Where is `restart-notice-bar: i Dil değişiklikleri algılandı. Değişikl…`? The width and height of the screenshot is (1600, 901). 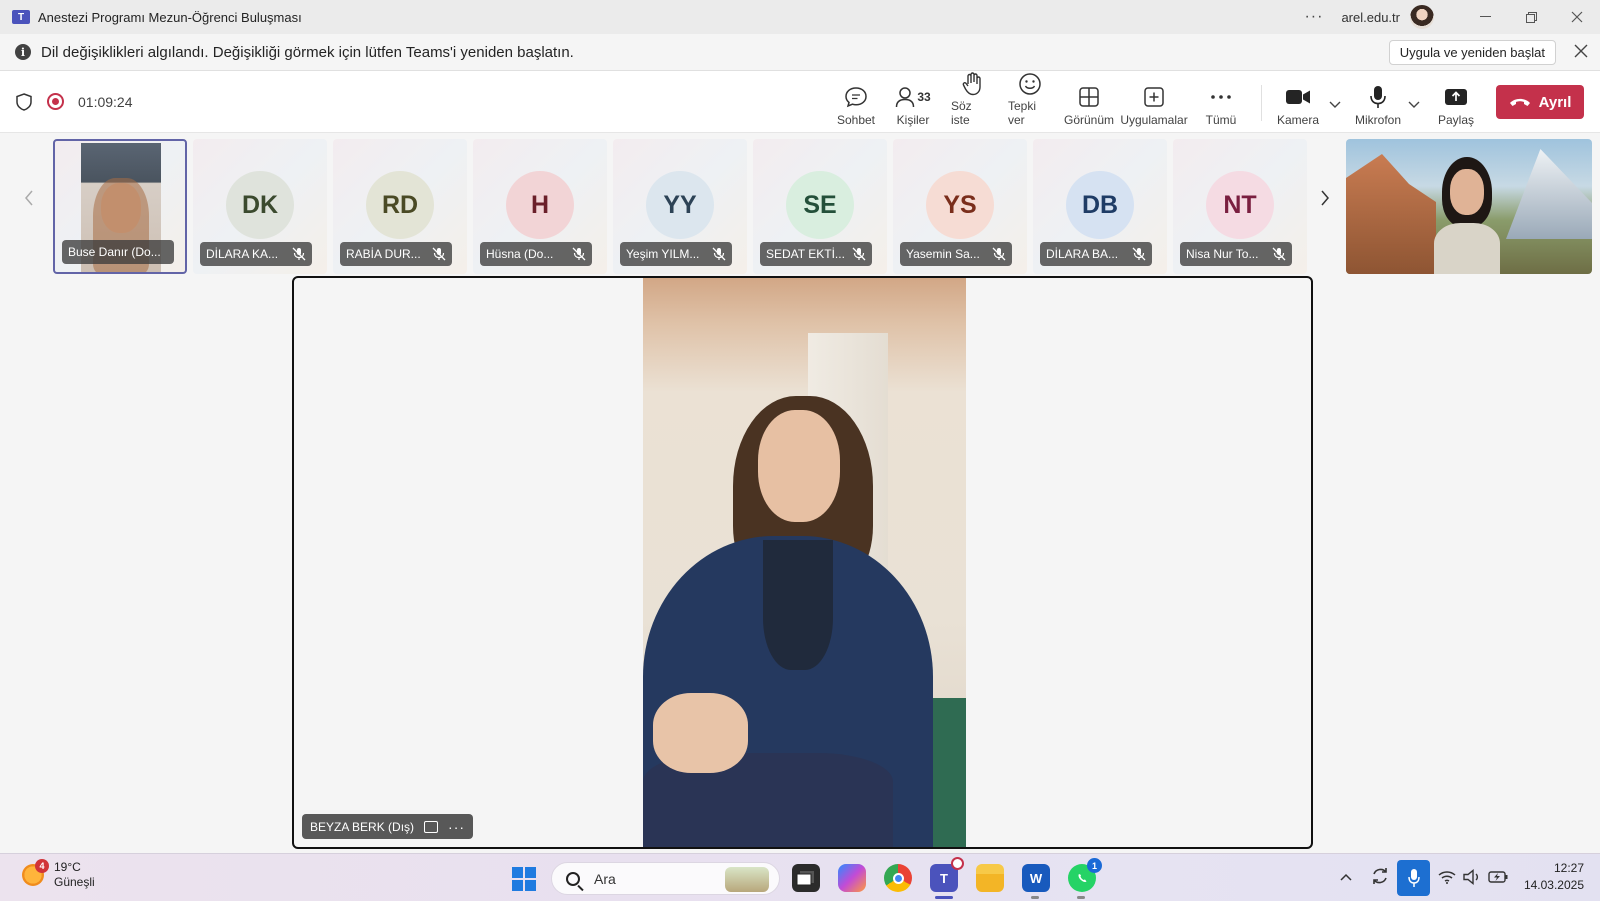
restart-notice-bar: i Dil değişiklikleri algılandı. Değişikl… is located at coordinates (800, 52).